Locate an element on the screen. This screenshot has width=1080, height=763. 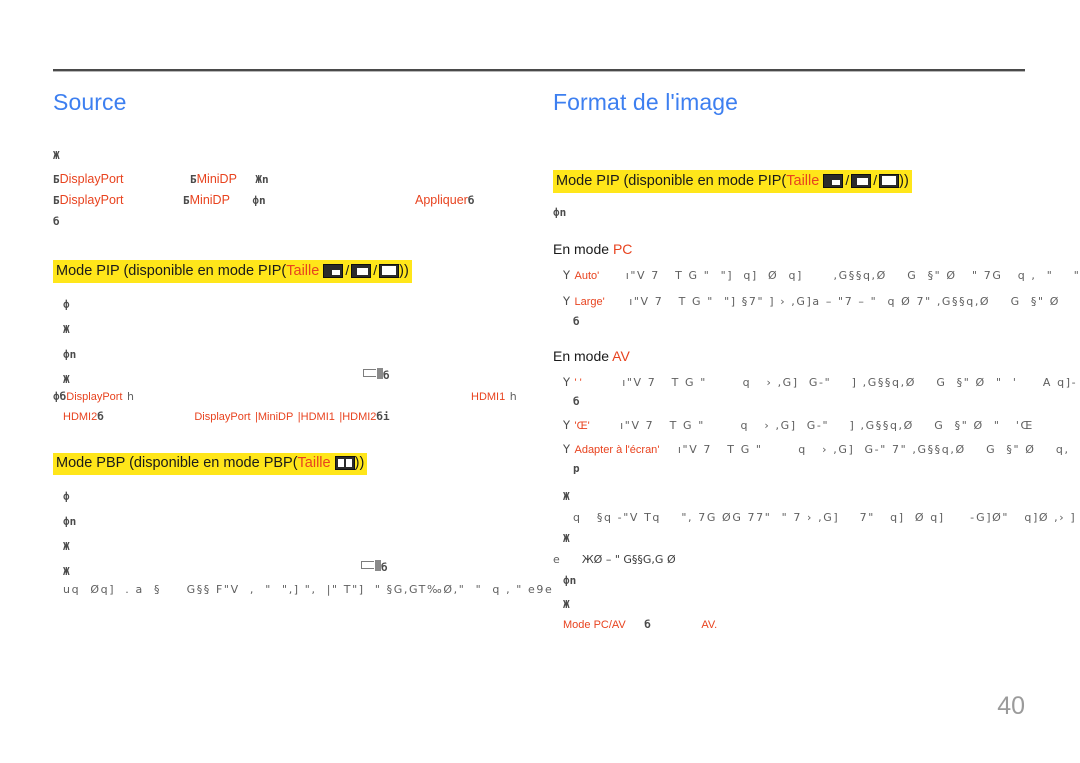
pbp-size-icon is located at coordinates (344, 463).